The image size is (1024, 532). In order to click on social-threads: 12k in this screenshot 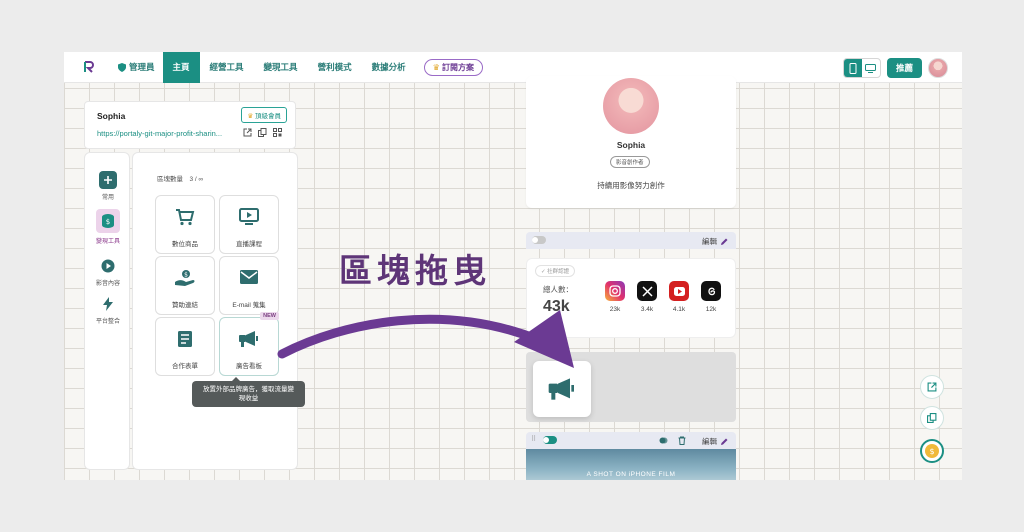, I will do `click(711, 297)`.